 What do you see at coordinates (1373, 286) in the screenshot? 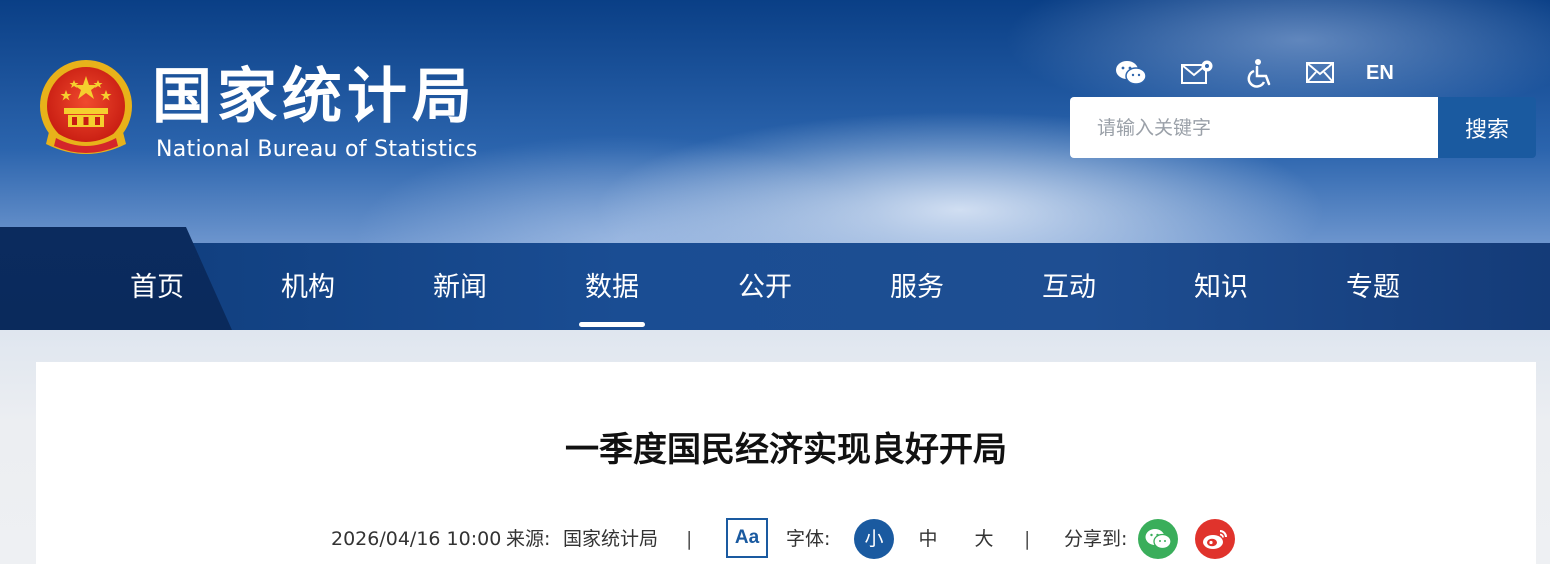
I see `nav-item-topics: 专题` at bounding box center [1373, 286].